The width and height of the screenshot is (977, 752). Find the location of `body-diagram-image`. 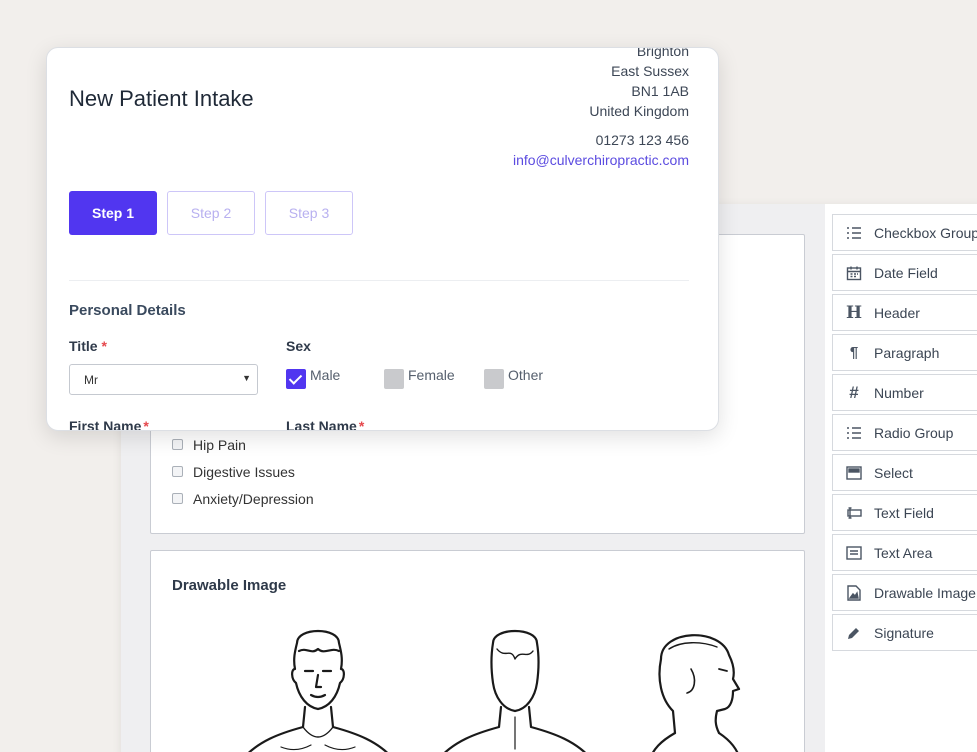

body-diagram-image is located at coordinates (491, 690).